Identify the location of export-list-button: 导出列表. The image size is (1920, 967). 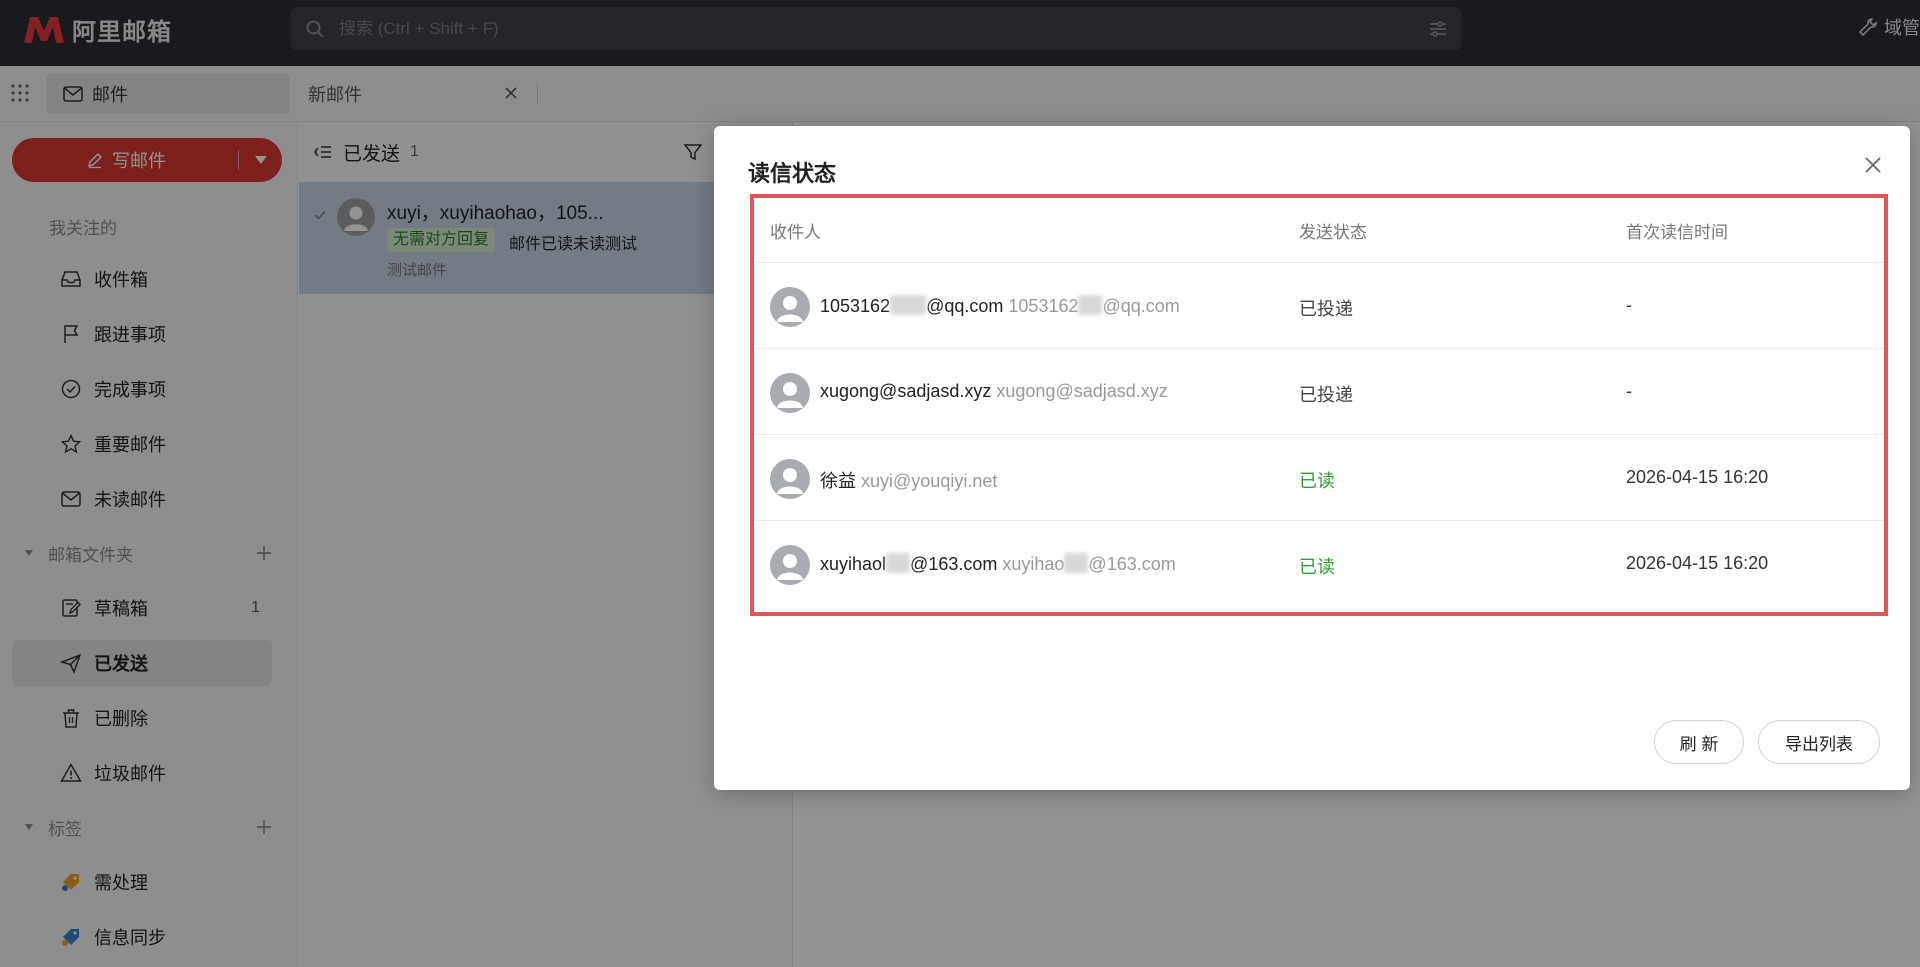
(1819, 742).